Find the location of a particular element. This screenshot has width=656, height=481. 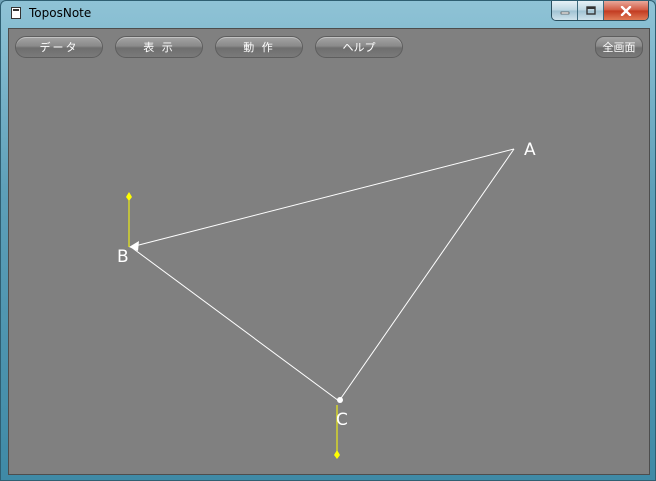

minimize-icon is located at coordinates (564, 12).